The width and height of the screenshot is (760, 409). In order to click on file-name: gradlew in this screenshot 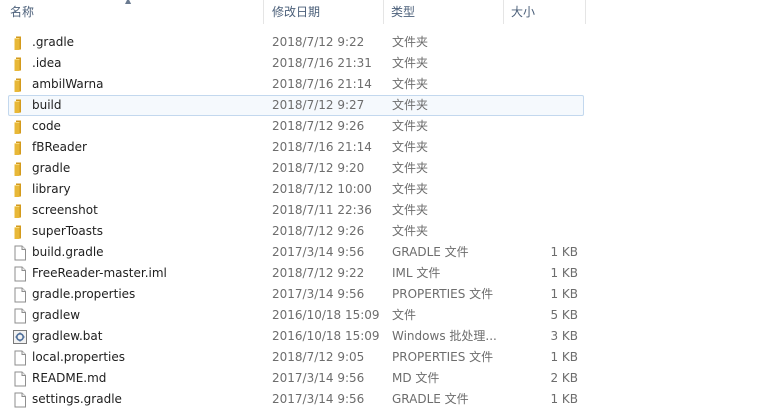, I will do `click(56, 315)`.